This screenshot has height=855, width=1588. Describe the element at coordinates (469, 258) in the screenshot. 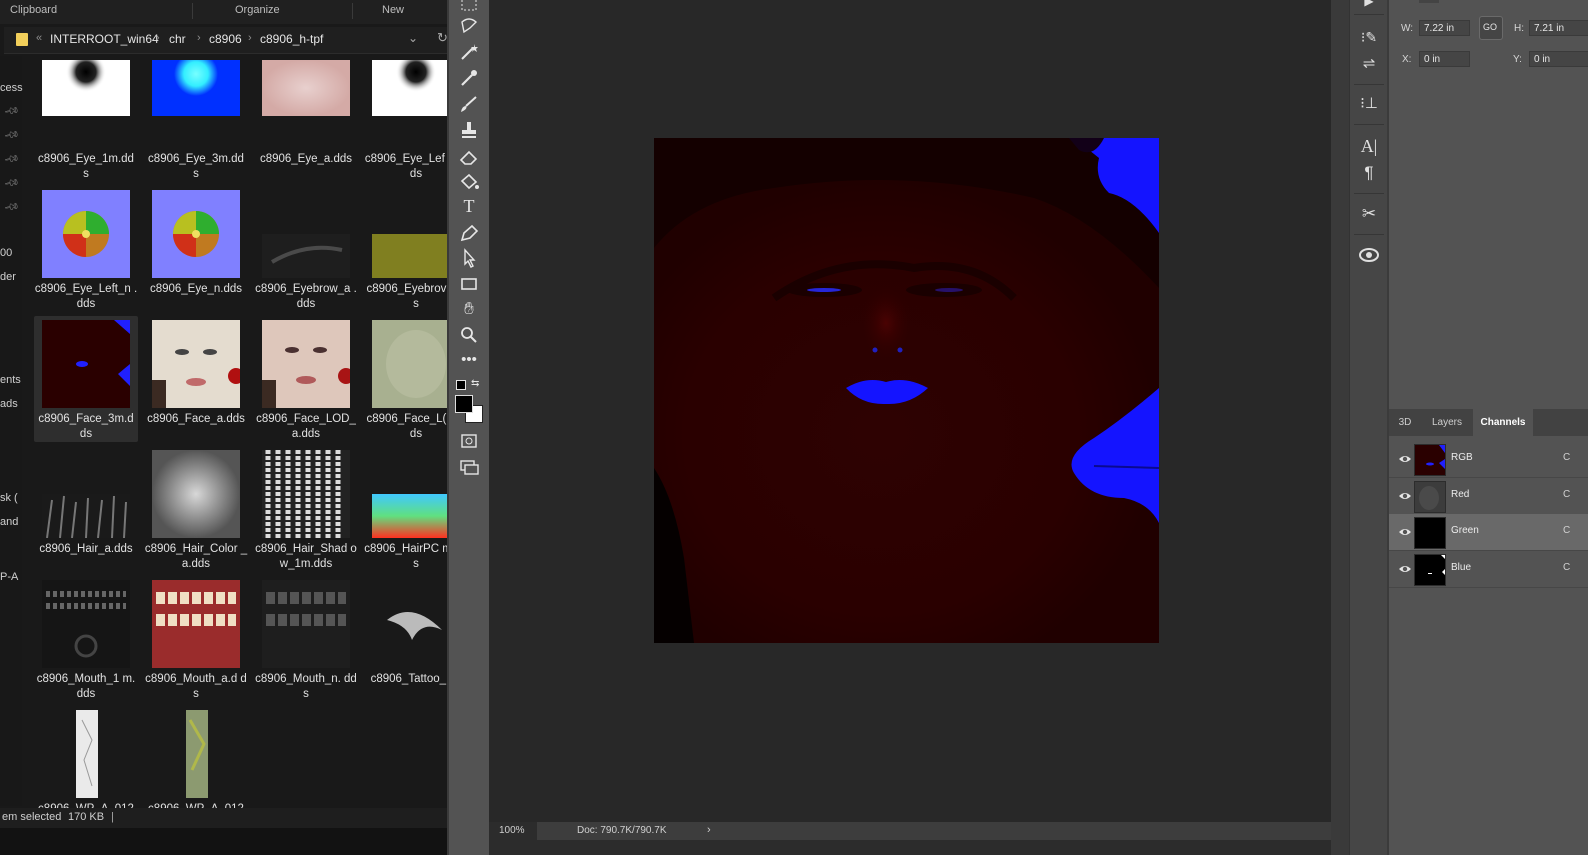

I see `path-select-icon` at that location.